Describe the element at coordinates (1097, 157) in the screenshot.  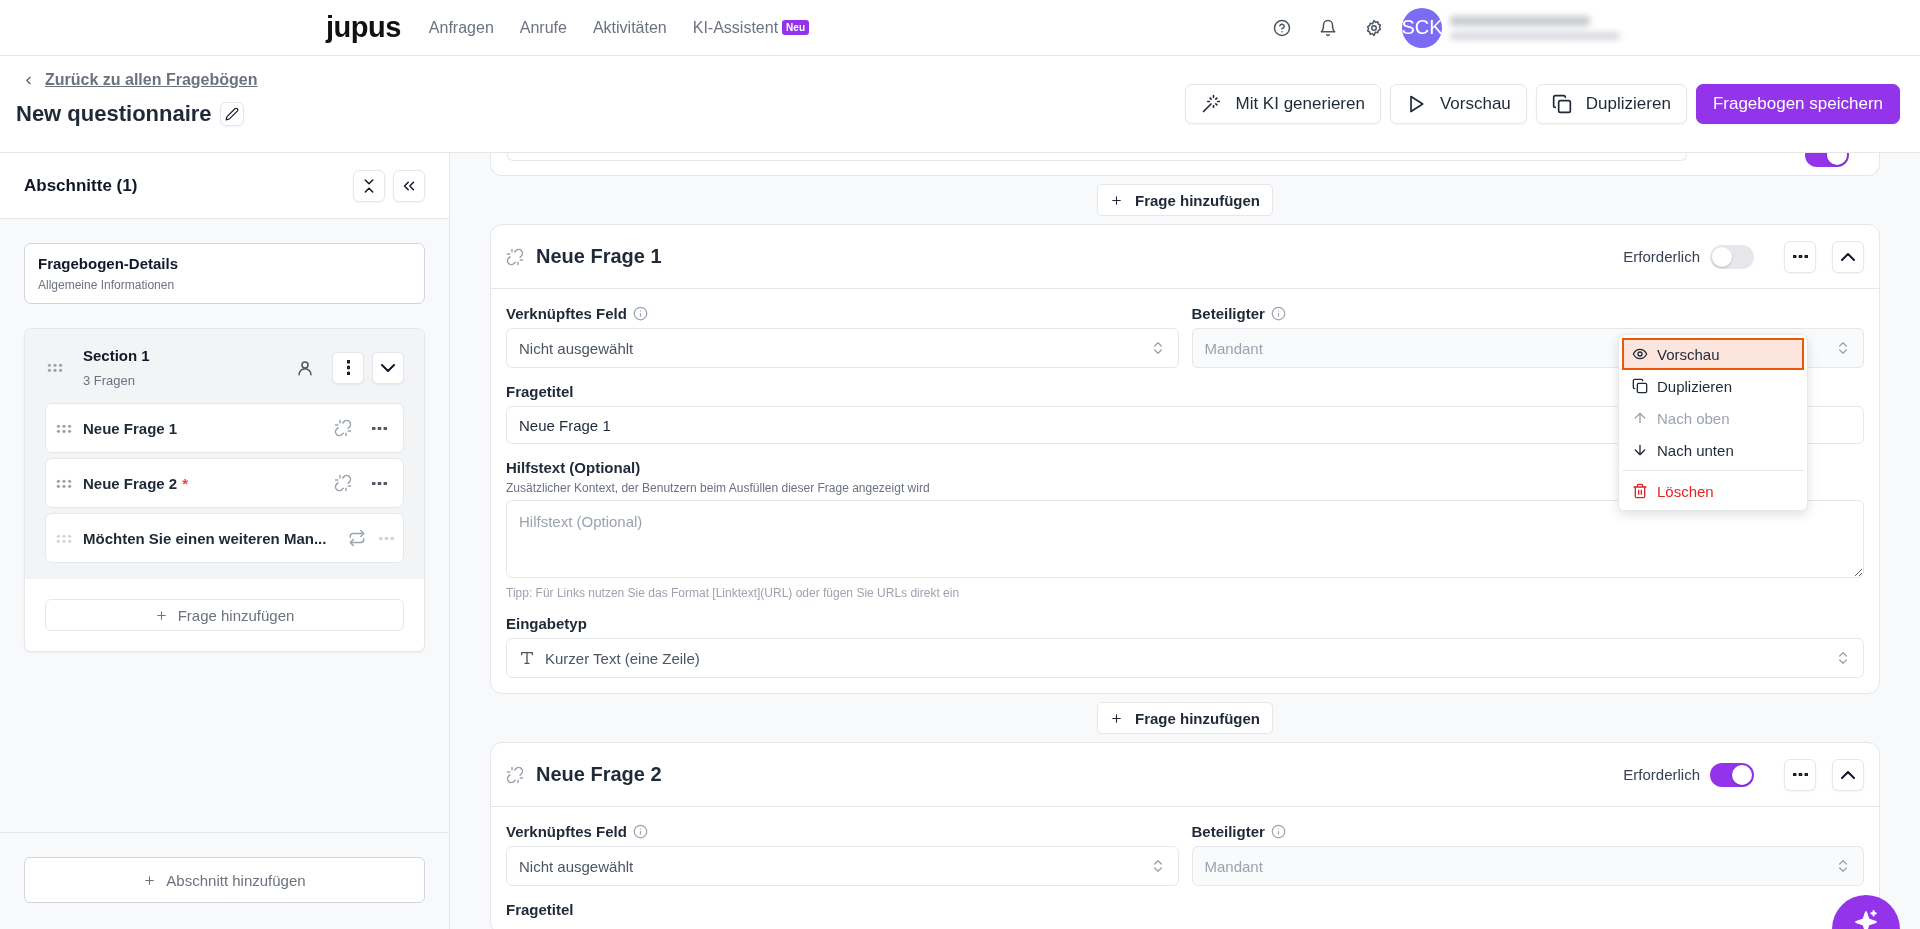
I see `text-input` at that location.